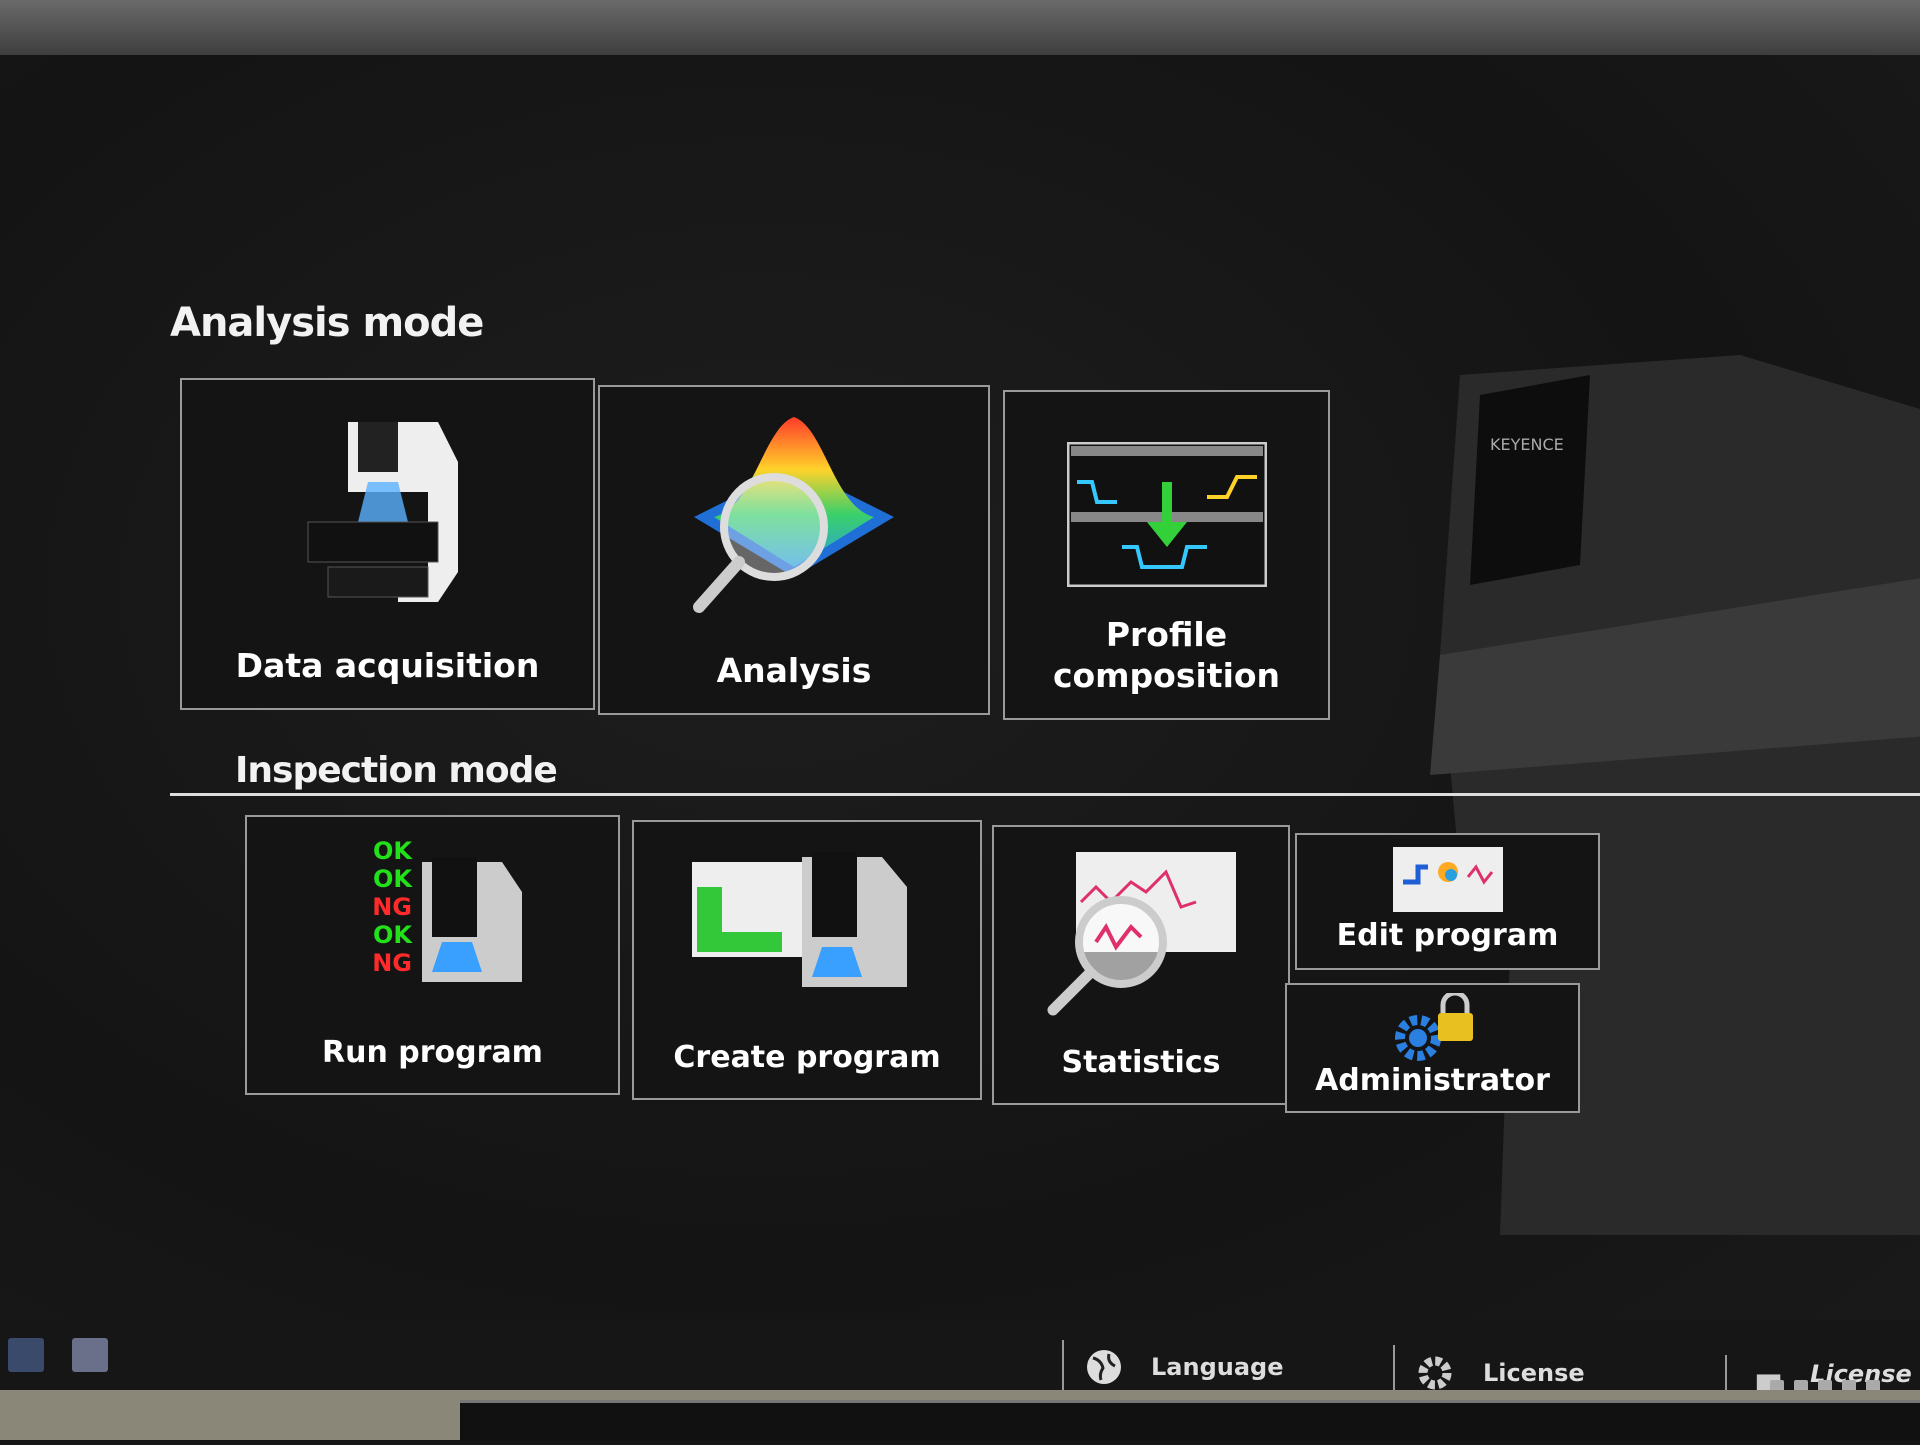 The height and width of the screenshot is (1445, 1920). I want to click on tile-label: Administrator, so click(1432, 1080).